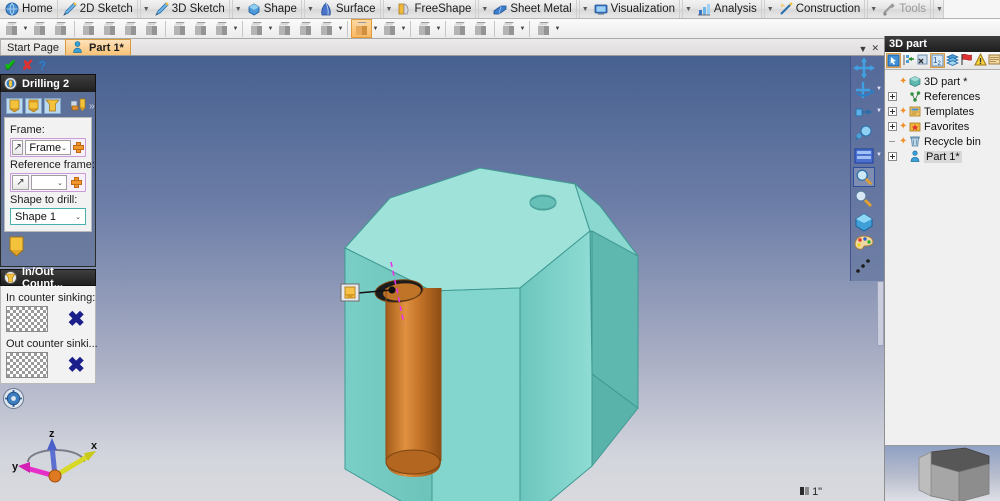 The image size is (1000, 501). Describe the element at coordinates (480, 28) in the screenshot. I see `boolean-subtract-tool` at that location.